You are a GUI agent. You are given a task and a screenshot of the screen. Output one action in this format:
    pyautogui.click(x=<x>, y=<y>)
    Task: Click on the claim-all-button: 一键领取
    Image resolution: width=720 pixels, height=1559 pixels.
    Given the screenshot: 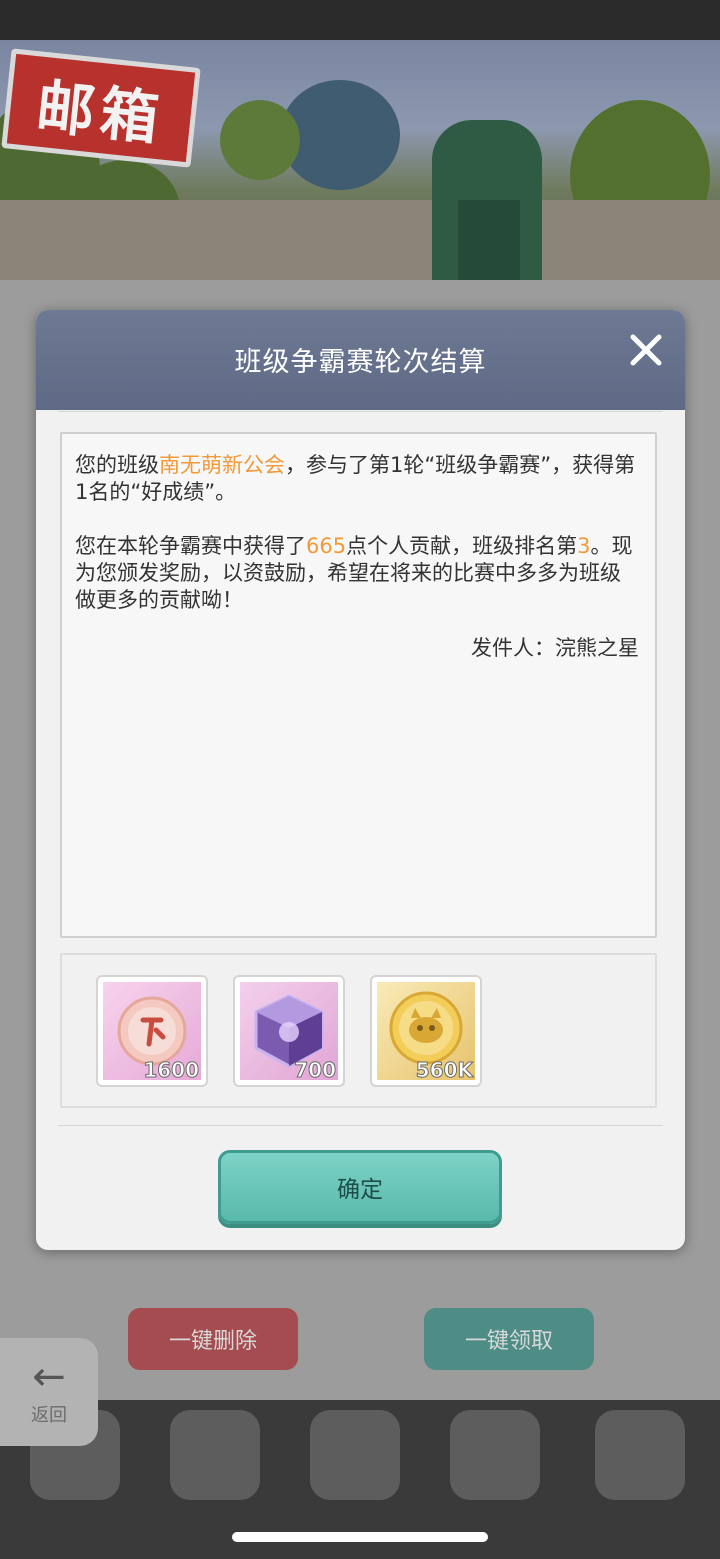 What is the action you would take?
    pyautogui.click(x=509, y=1339)
    